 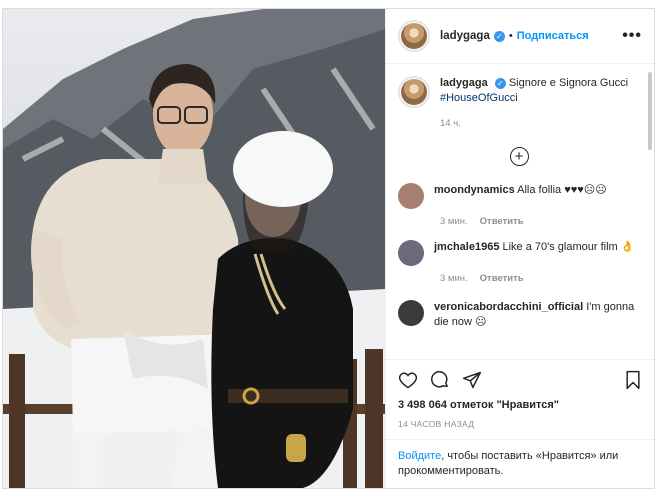 What do you see at coordinates (650, 111) in the screenshot?
I see `comments-scrollbar` at bounding box center [650, 111].